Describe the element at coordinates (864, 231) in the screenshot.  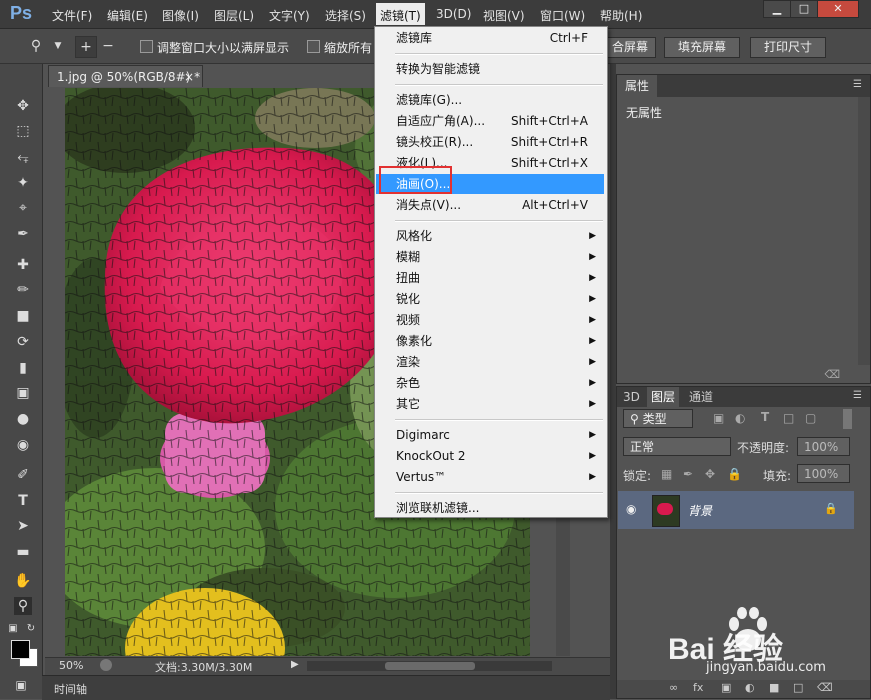
I see `properties-scrollbar` at that location.